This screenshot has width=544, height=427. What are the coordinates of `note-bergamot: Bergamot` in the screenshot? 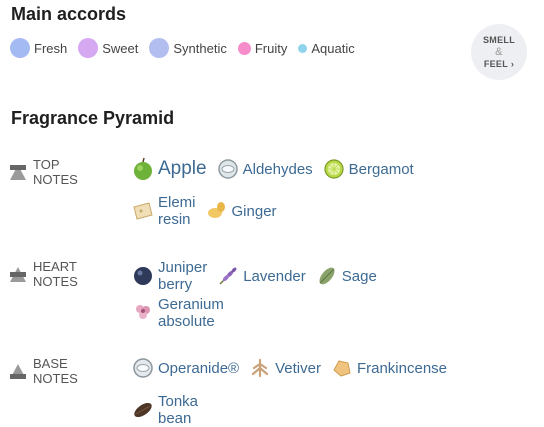 It's located at (368, 169).